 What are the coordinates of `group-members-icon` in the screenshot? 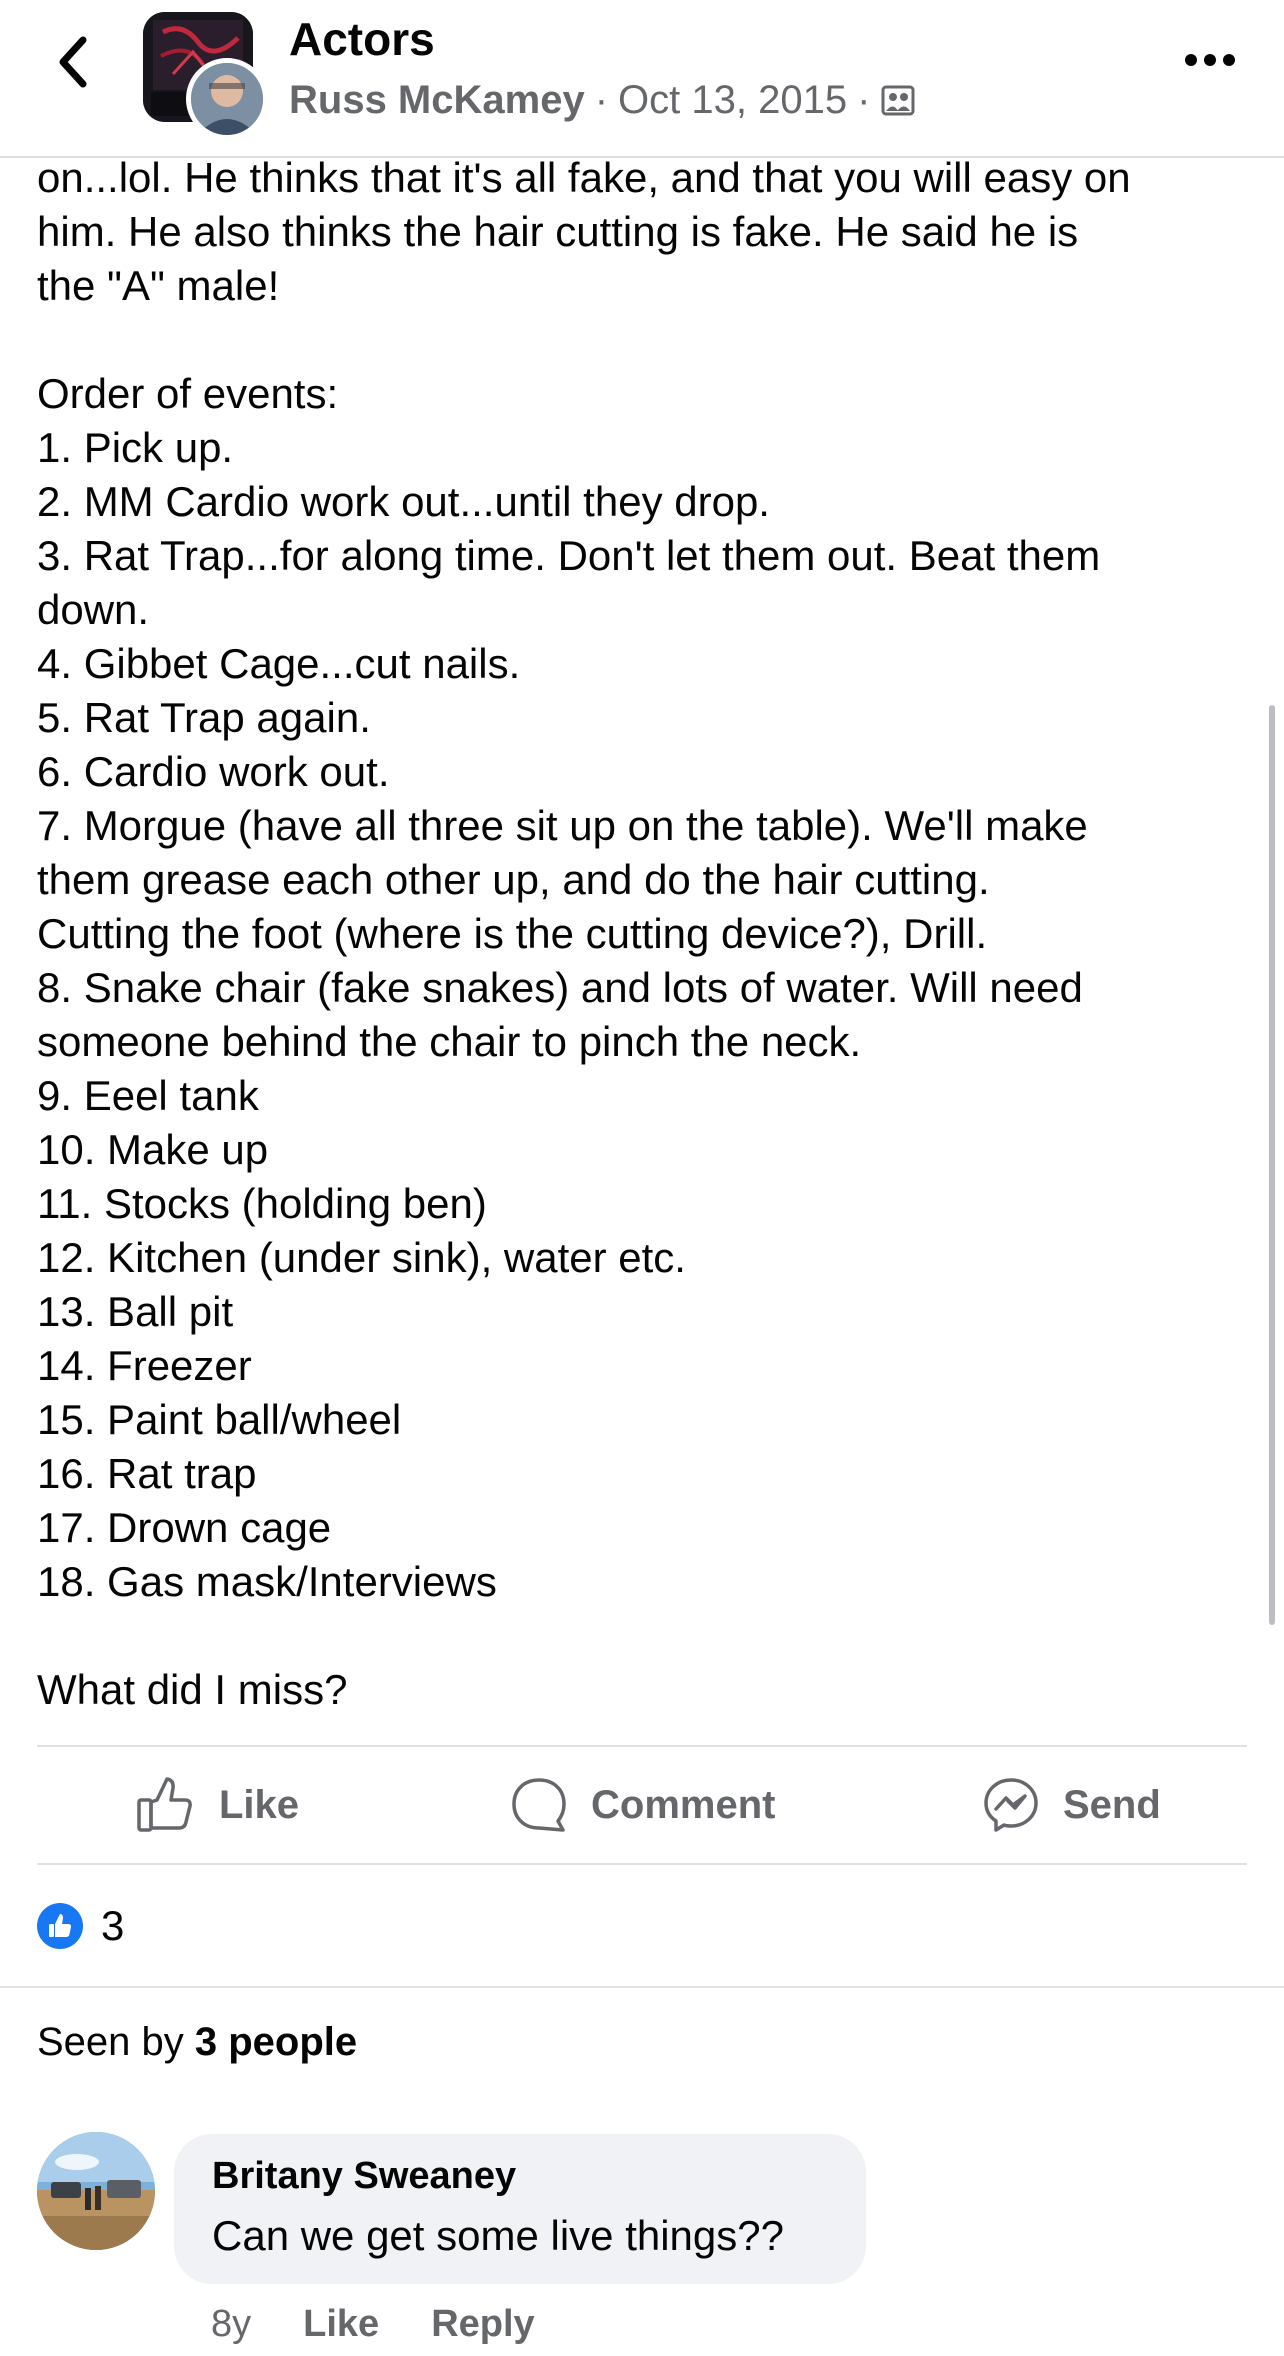 It's located at (898, 100).